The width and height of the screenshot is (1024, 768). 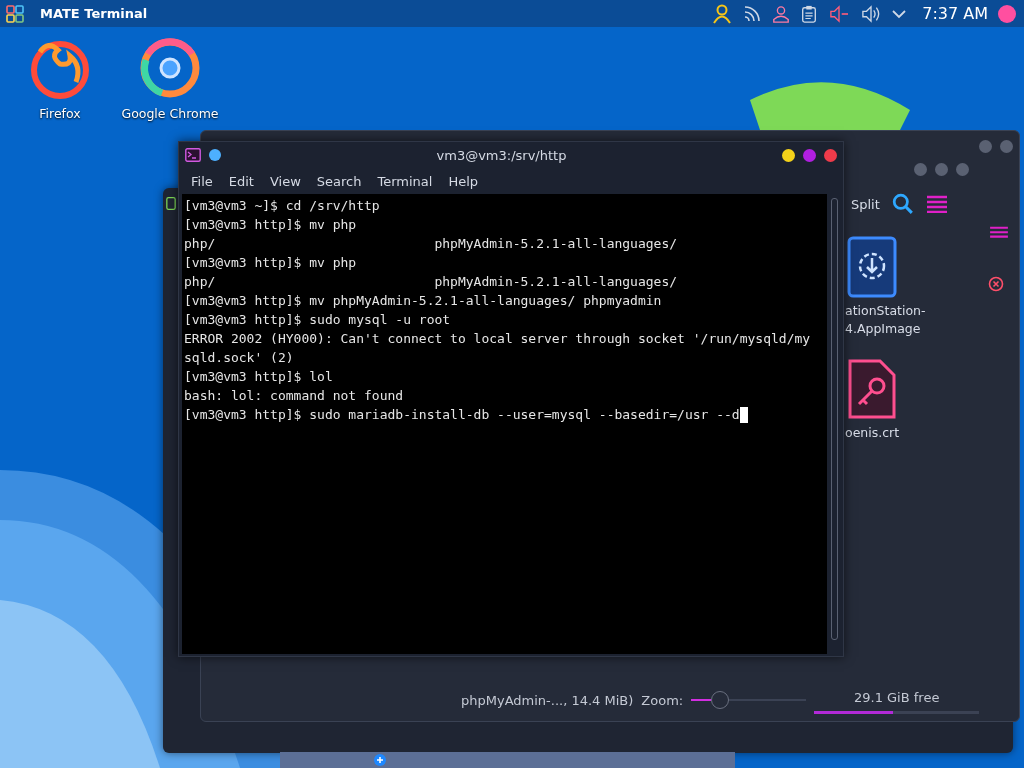 What do you see at coordinates (380, 760) in the screenshot?
I see `plus-icon` at bounding box center [380, 760].